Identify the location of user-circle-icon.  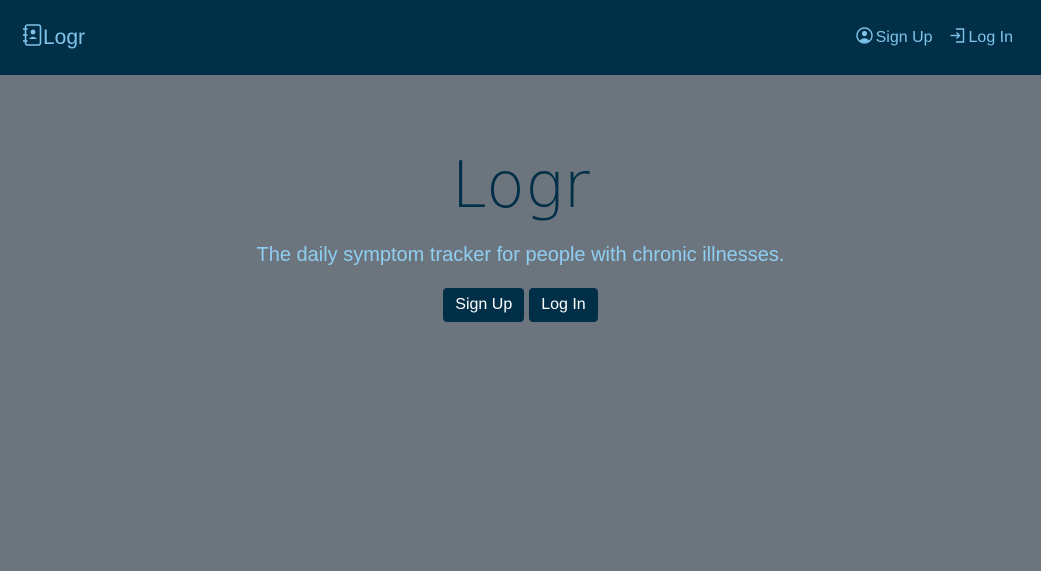
(865, 37).